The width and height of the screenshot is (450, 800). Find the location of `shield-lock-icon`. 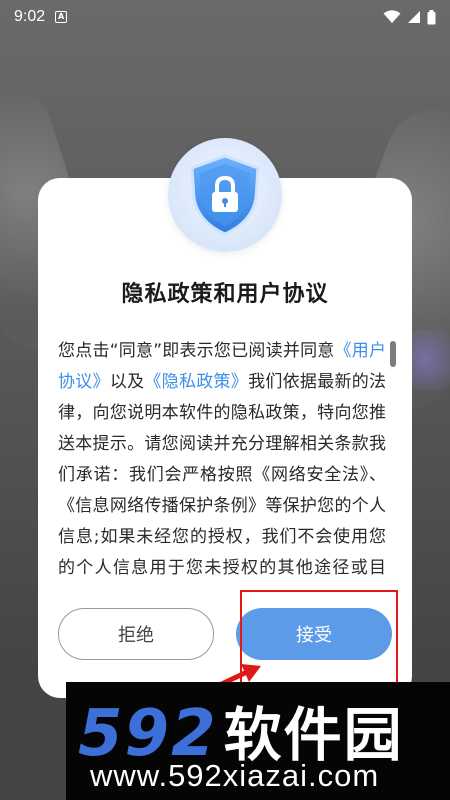

shield-lock-icon is located at coordinates (225, 195).